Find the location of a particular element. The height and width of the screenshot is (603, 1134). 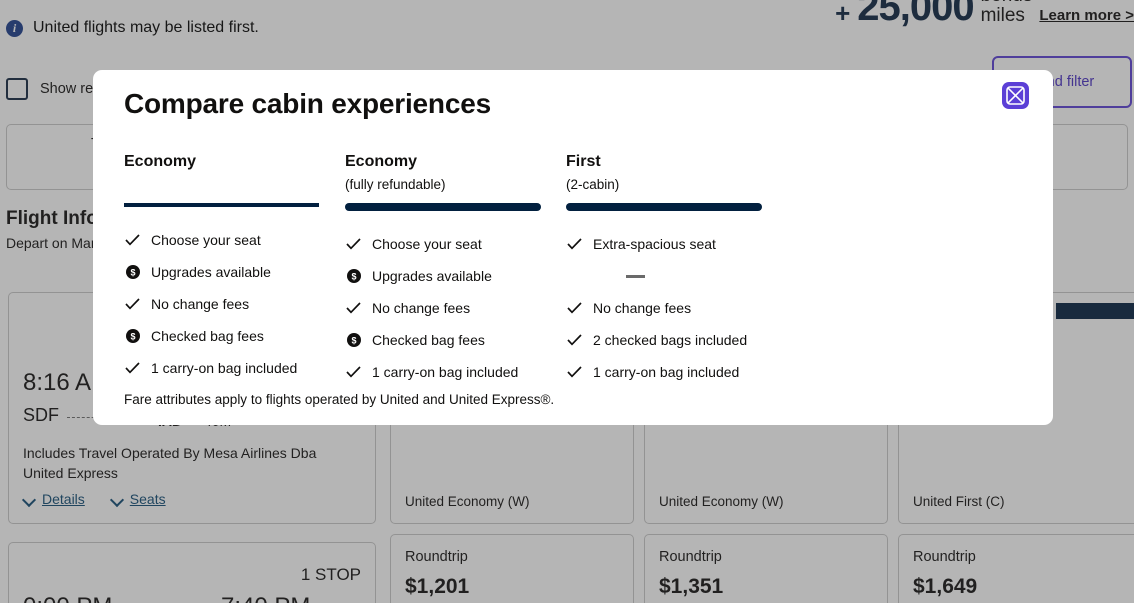

feature-row: 2 checked bags included is located at coordinates (676, 340).